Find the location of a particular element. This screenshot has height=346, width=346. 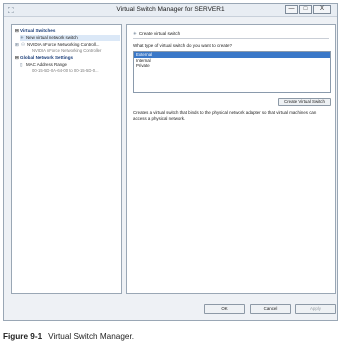

maximize-button: □ is located at coordinates (305, 9).